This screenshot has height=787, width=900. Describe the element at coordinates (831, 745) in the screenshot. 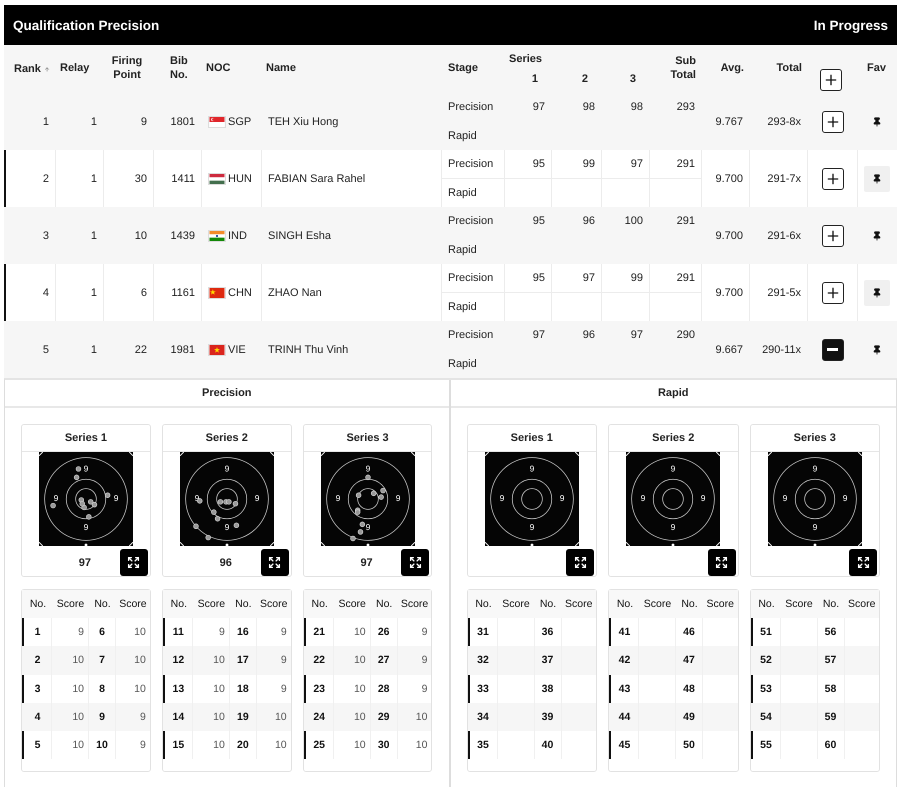

I see `shot-number: 60` at that location.